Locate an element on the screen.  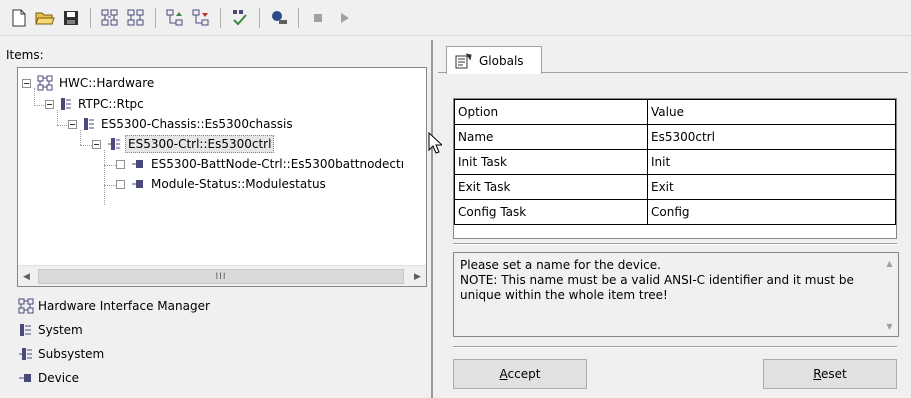
accept-button-label: Accept is located at coordinates (520, 374).